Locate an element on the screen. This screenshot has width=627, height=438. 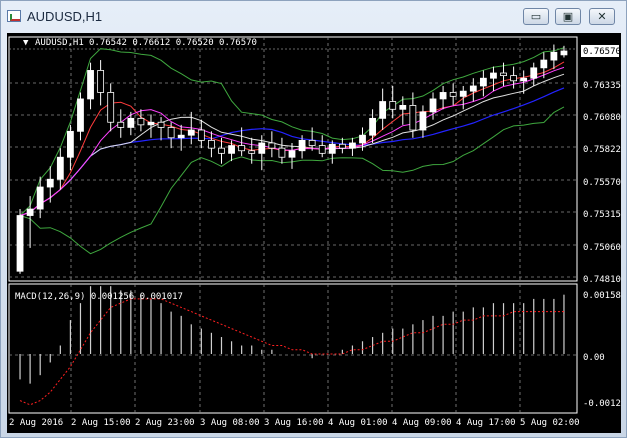
time-label: 3 Aug 08:00 is located at coordinates (230, 423).